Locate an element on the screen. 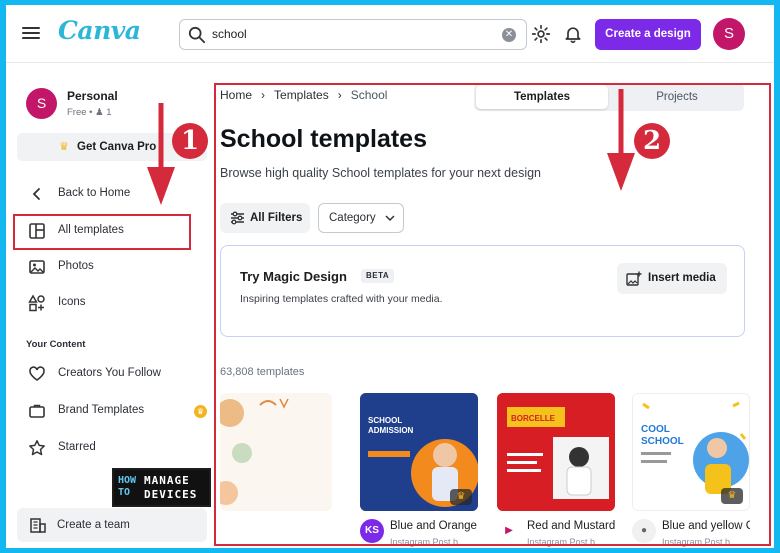 The image size is (780, 553). all-filters-label: All Filters is located at coordinates (276, 218).